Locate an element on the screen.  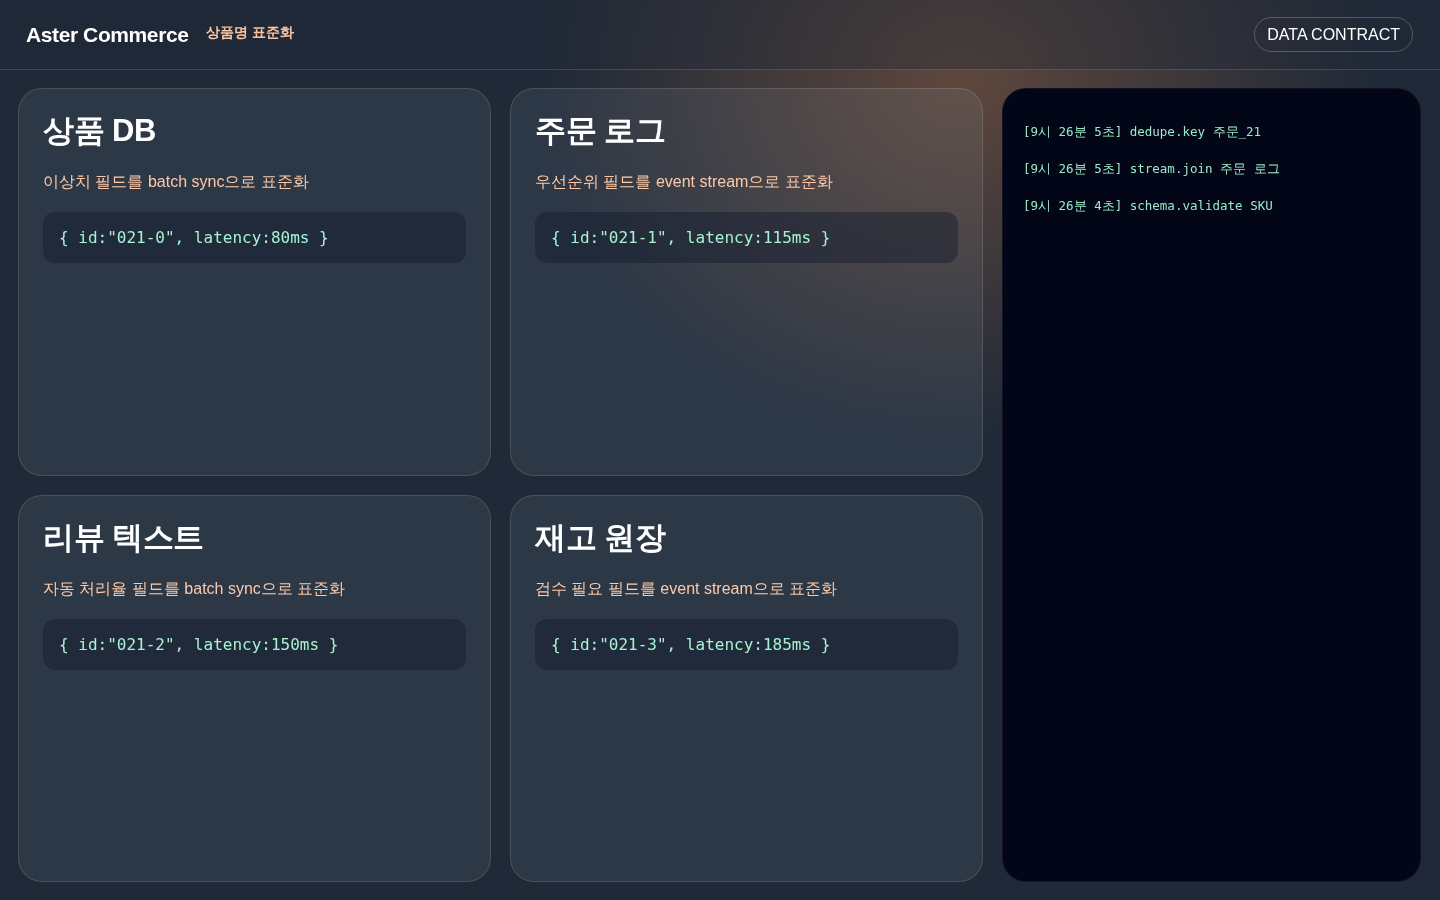
card-title: 상품 DB is located at coordinates (100, 131).